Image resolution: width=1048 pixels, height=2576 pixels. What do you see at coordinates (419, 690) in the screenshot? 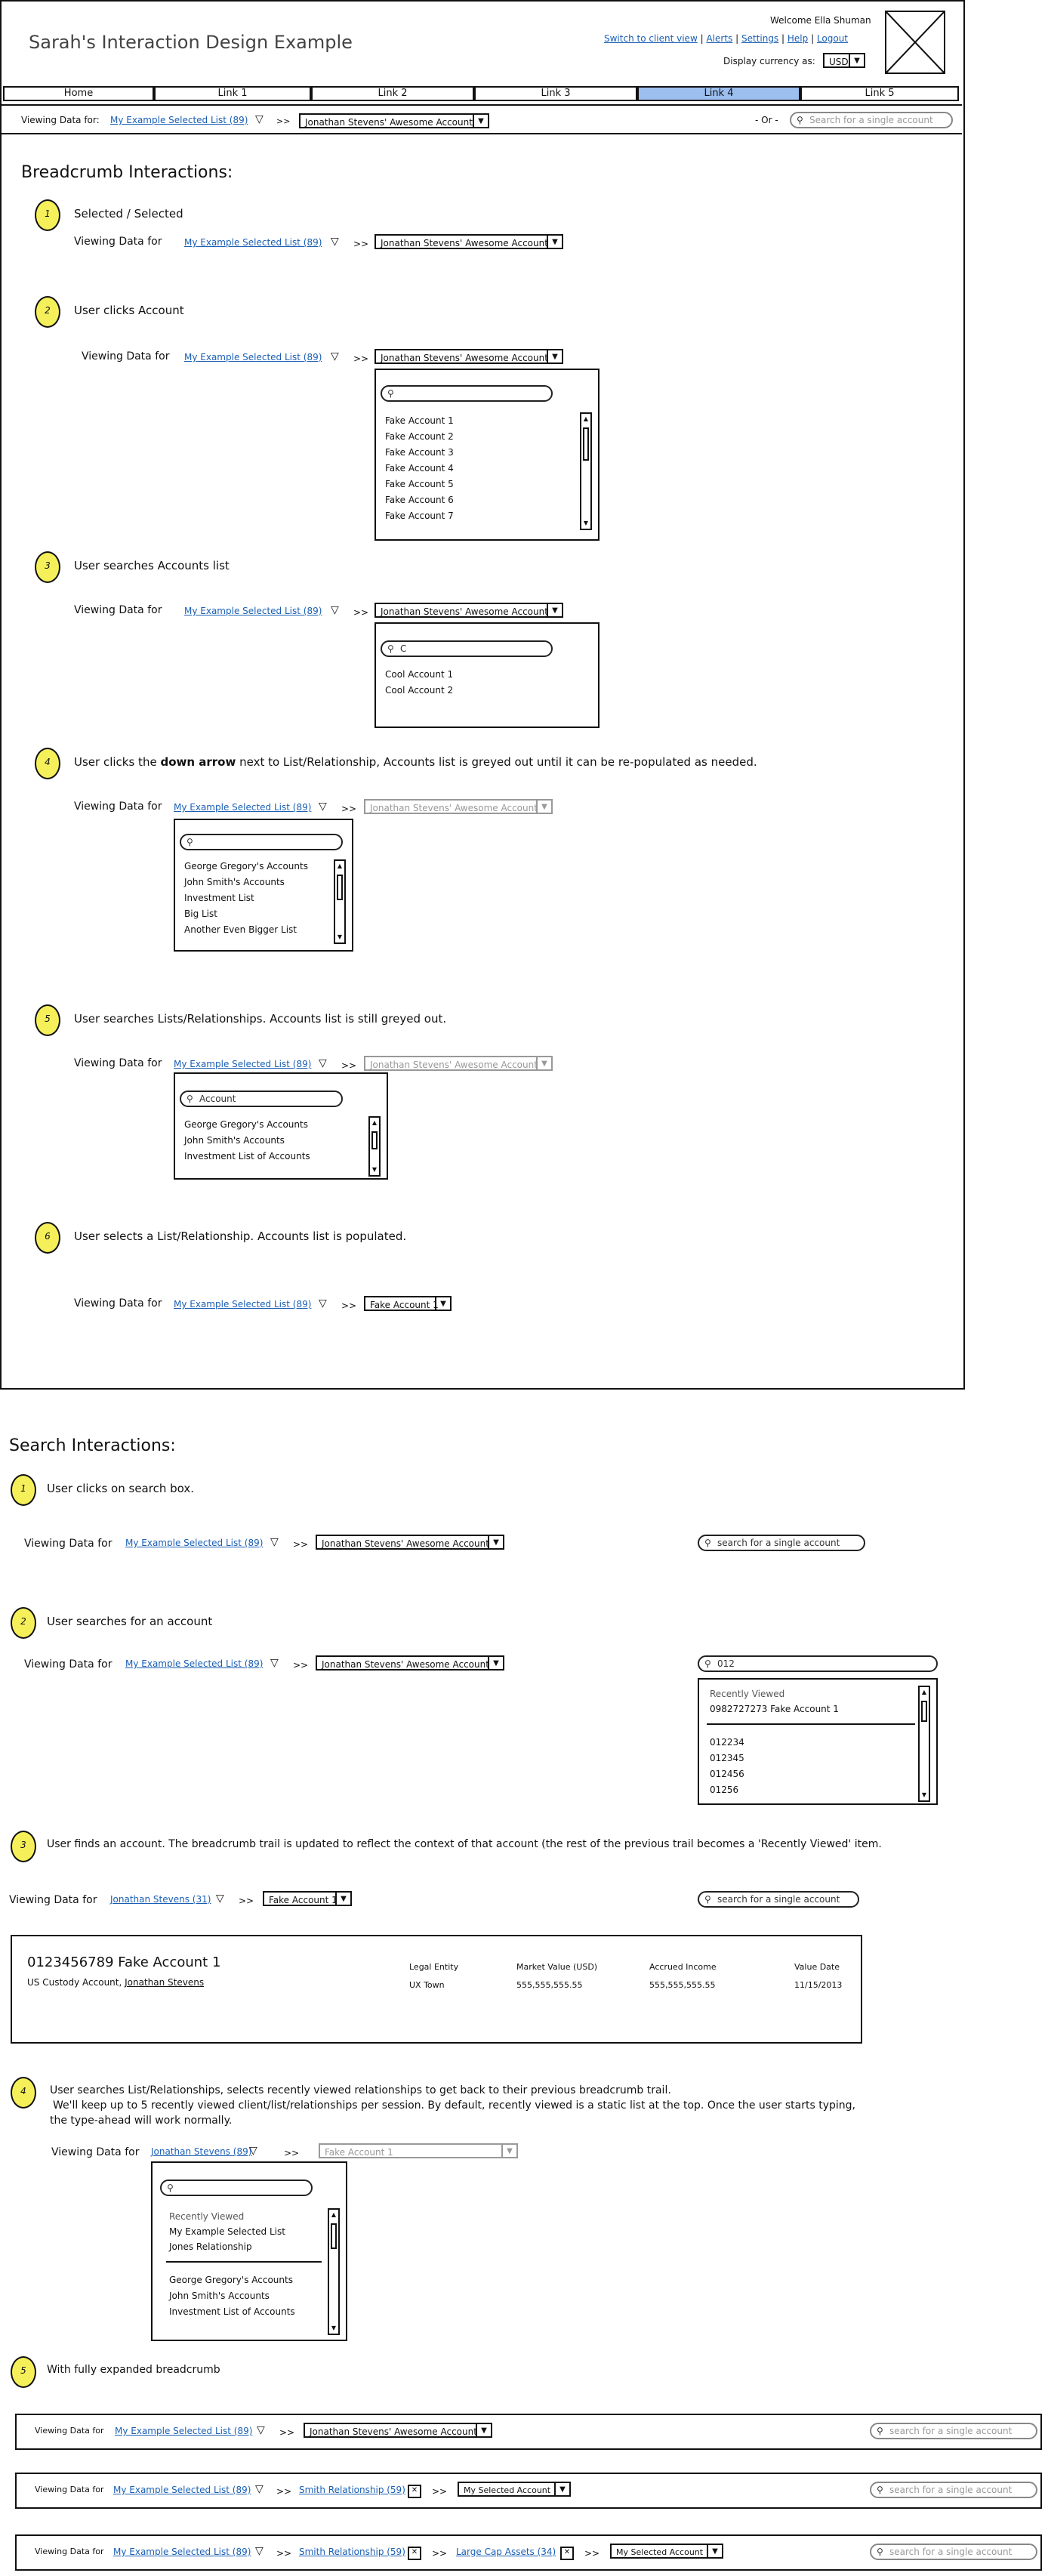
I see `list-item: Cool Account 2` at bounding box center [419, 690].